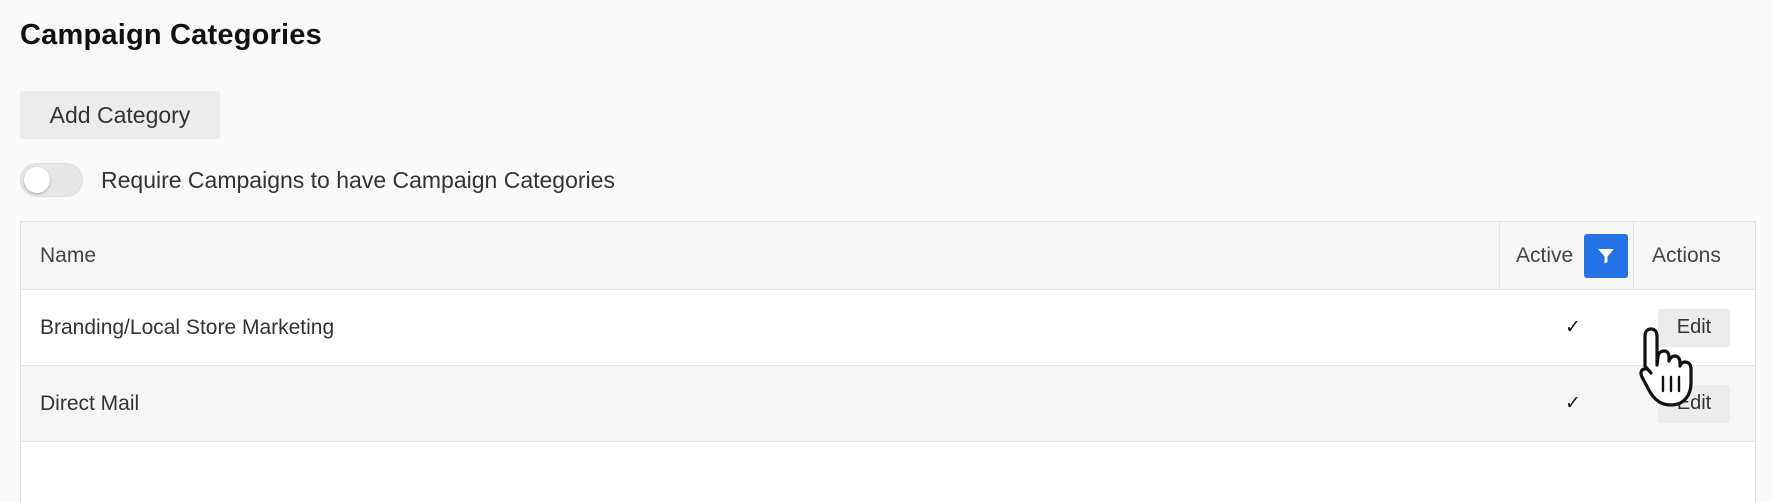 The height and width of the screenshot is (502, 1772). I want to click on table-row: Direct Mail ✓ Edit, so click(888, 404).